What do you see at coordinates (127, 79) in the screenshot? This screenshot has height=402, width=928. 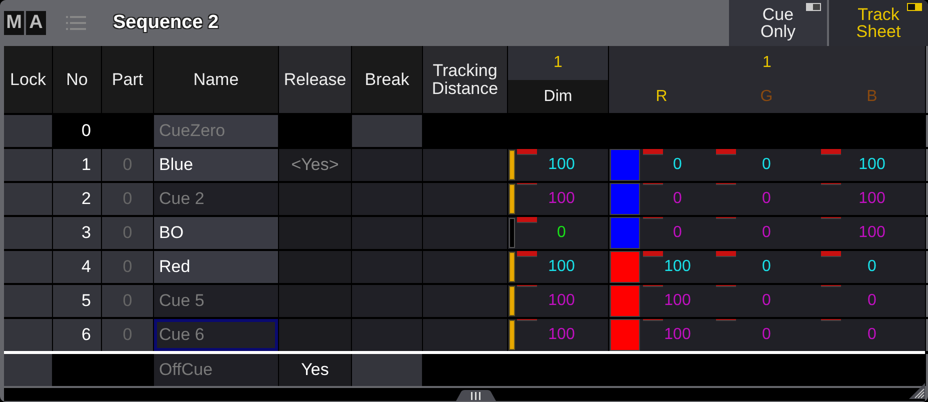 I see `column-header: Part` at bounding box center [127, 79].